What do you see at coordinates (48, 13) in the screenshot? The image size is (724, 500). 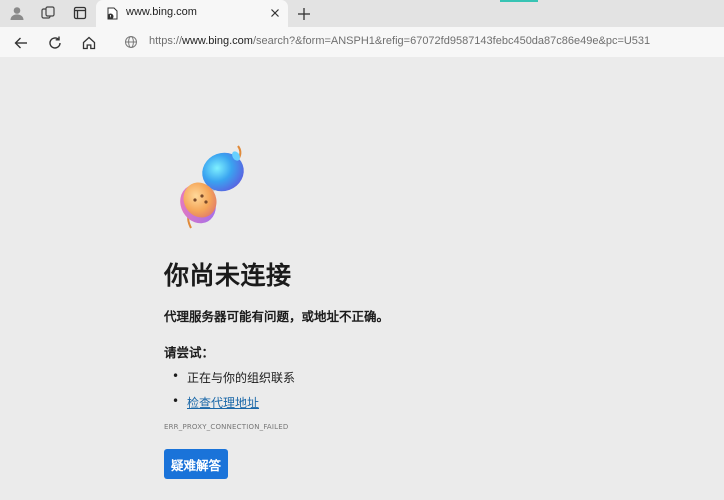 I see `workspaces-icon` at bounding box center [48, 13].